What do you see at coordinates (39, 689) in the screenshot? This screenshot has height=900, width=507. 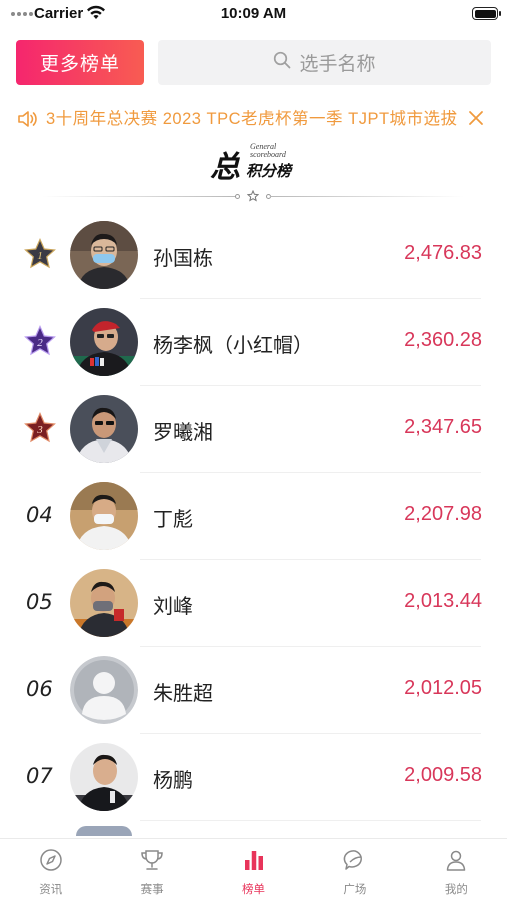 I see `rank-number: 06` at bounding box center [39, 689].